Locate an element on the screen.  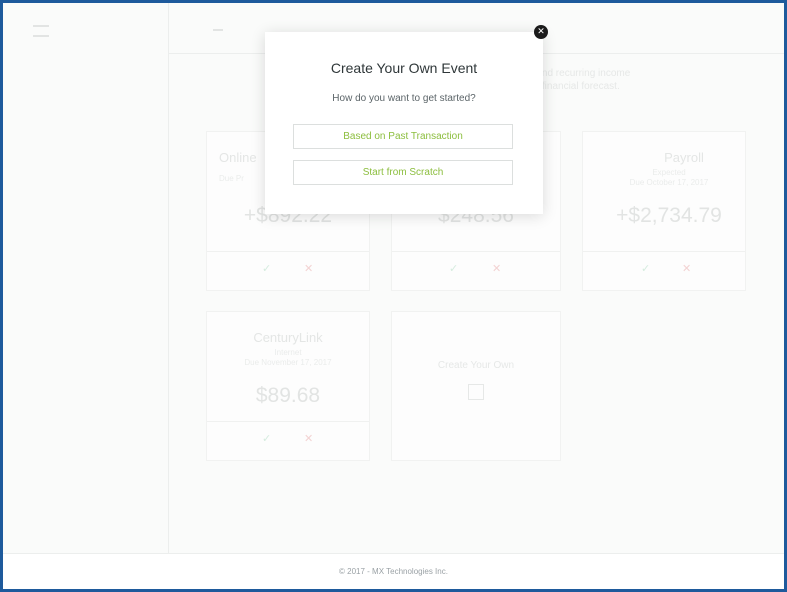
event-card-subtitle: Internet Due November 17, 2017 is located at coordinates (288, 358).